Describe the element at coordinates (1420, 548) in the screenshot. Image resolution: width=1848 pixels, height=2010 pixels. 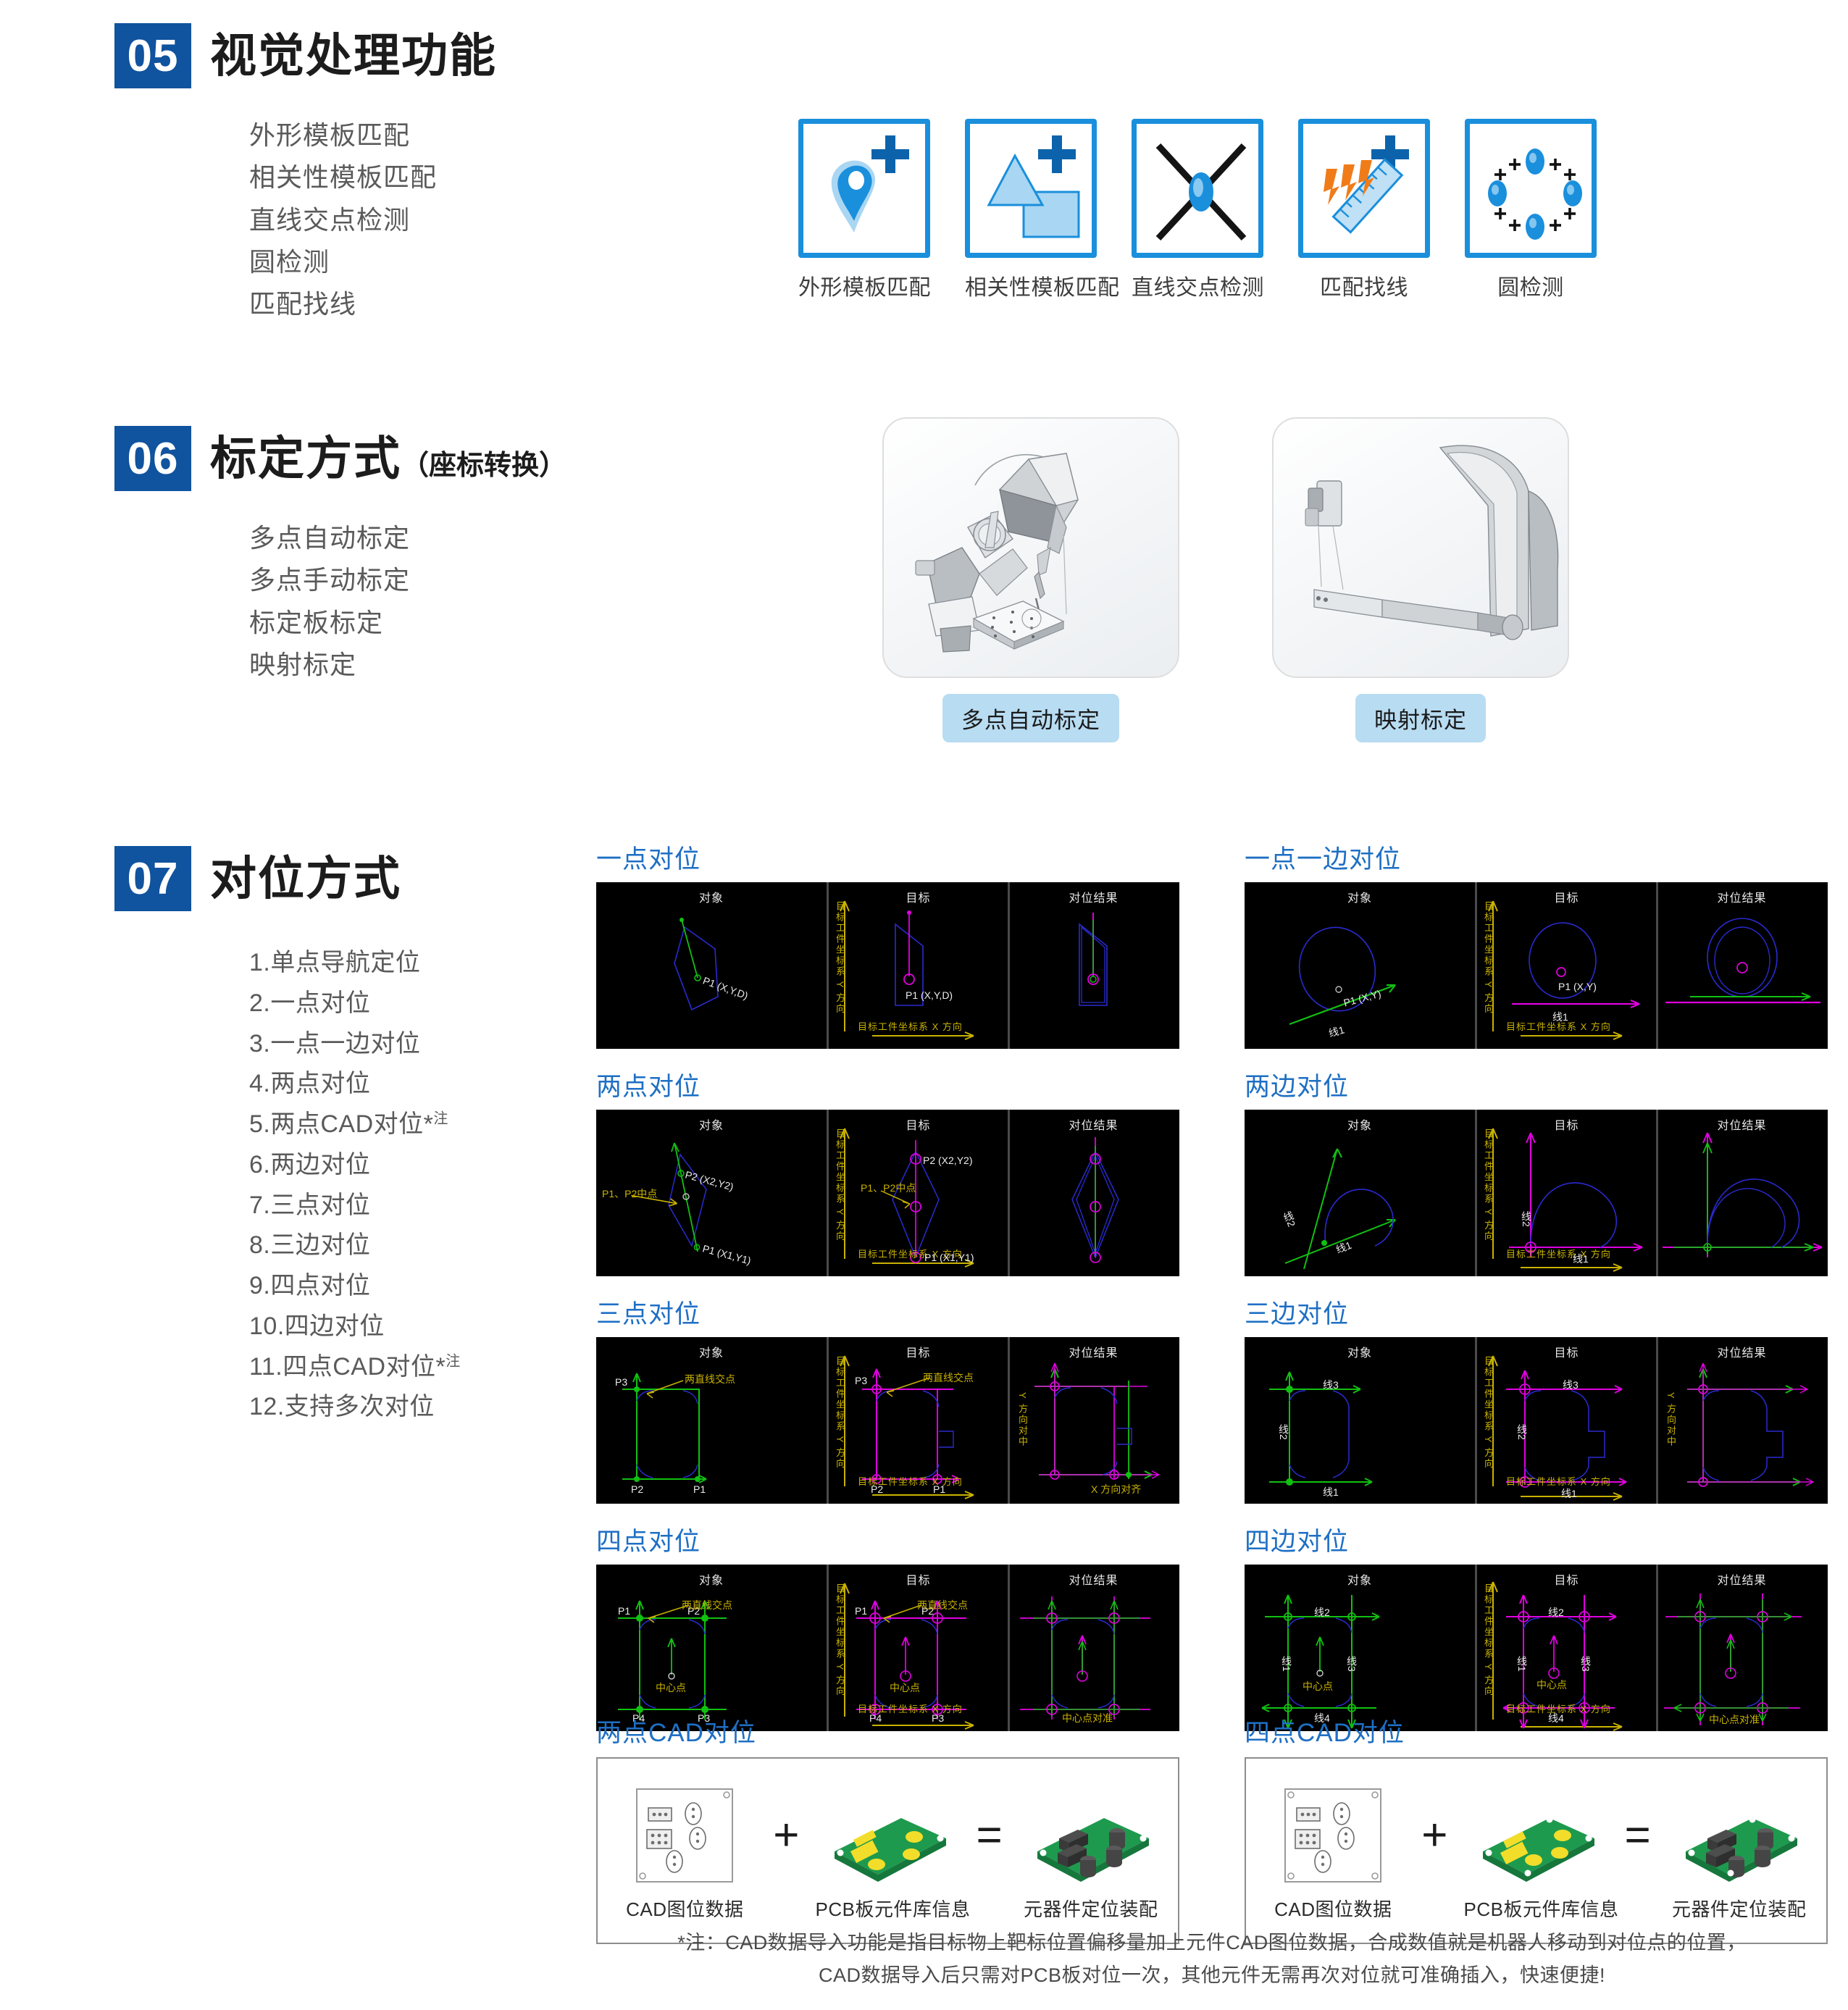
I see `mapping-calibration-image` at that location.